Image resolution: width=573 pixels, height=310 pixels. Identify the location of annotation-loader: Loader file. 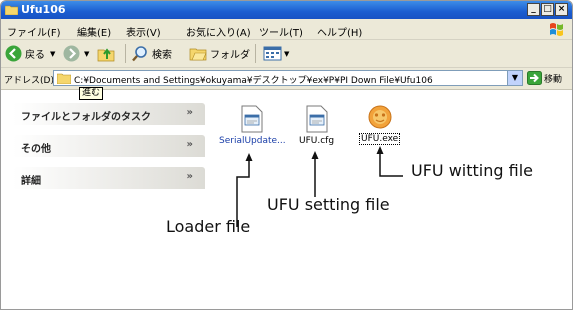
(208, 226).